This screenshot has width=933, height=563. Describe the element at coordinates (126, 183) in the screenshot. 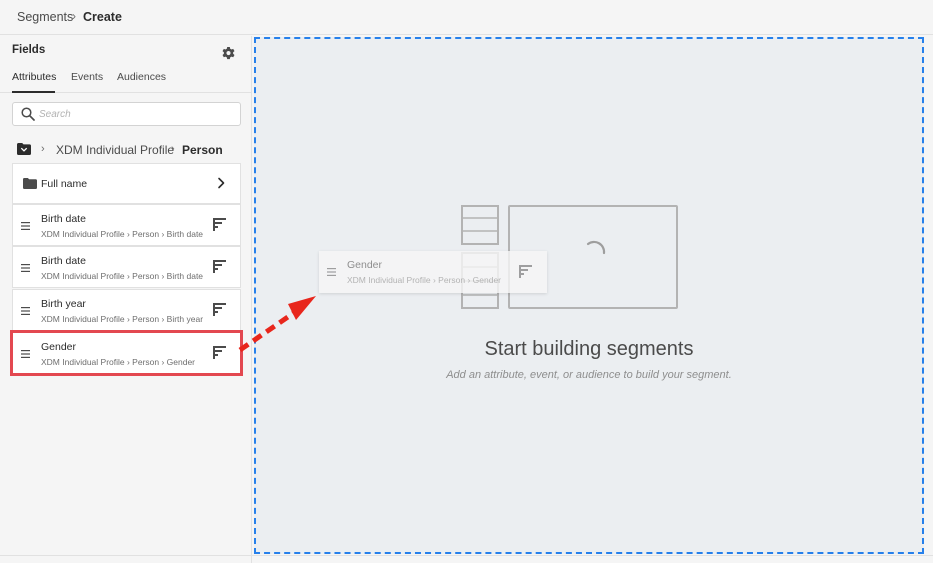

I see `folder-row-full-name: Full name` at that location.